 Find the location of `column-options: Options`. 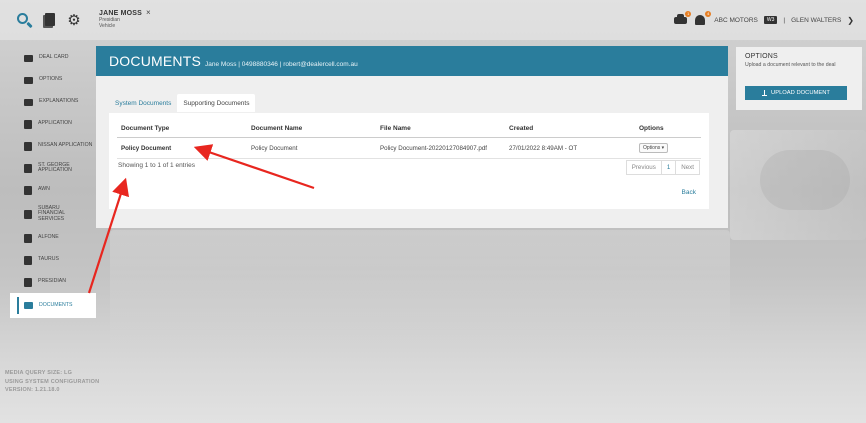

column-options: Options is located at coordinates (668, 129).